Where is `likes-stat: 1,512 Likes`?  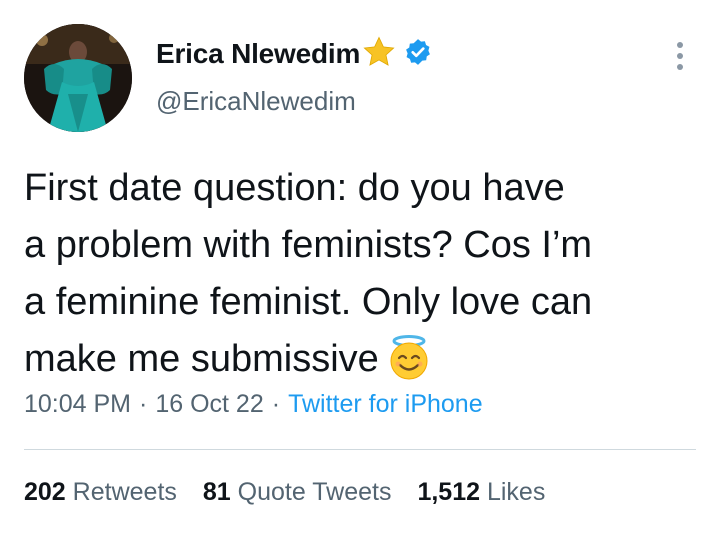
likes-stat: 1,512 Likes is located at coordinates (481, 492).